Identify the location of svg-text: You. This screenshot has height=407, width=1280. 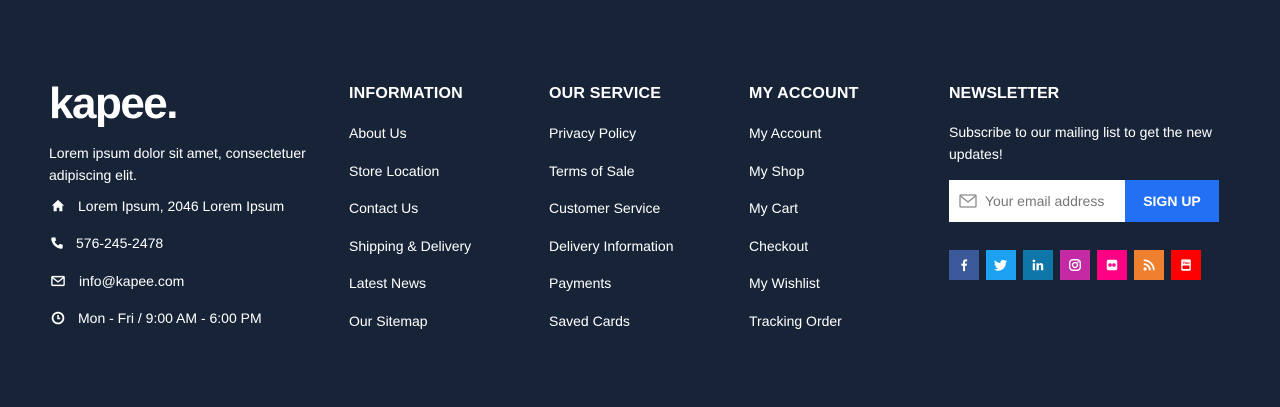
(1186, 262).